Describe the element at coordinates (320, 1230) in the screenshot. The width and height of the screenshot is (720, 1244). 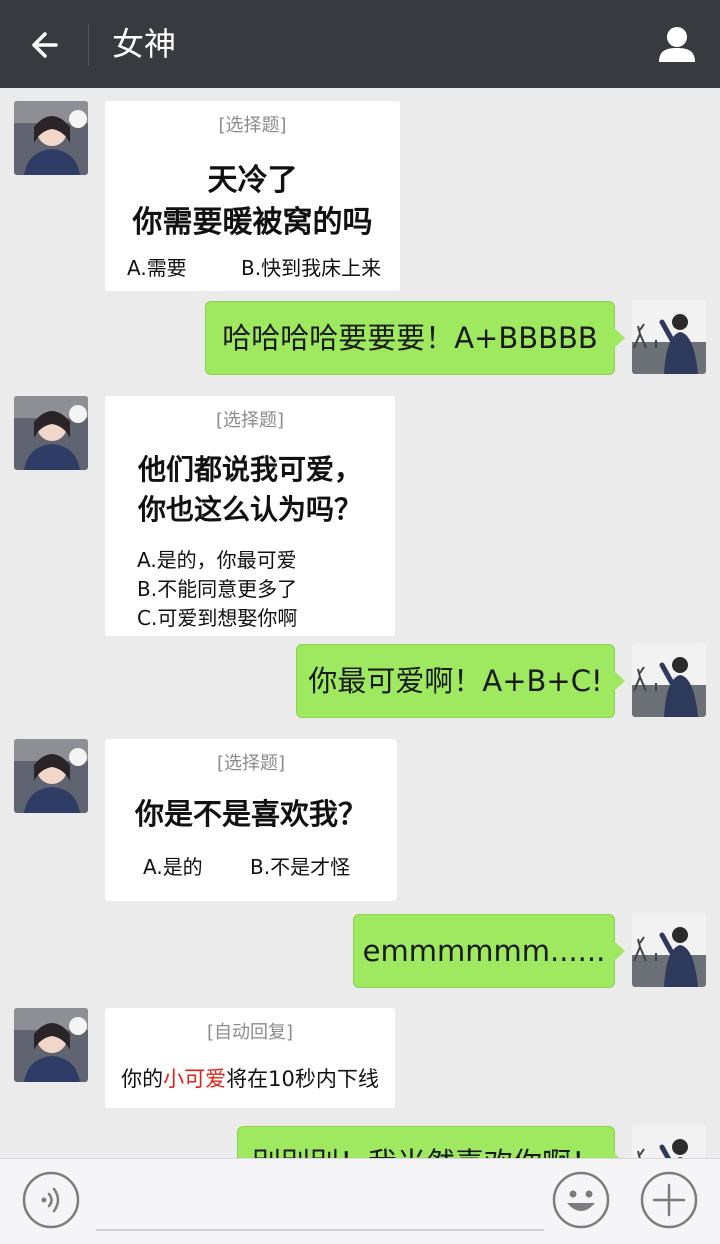
I see `message-input` at that location.